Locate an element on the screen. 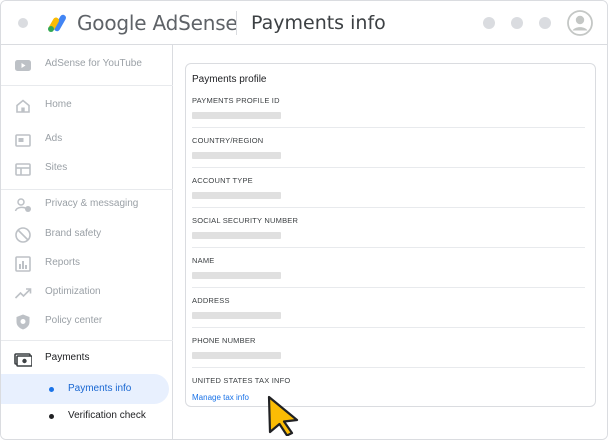 Image resolution: width=608 pixels, height=440 pixels. sidebar-item-adsense-for-youtube: AdSense for YouTube is located at coordinates (87, 65).